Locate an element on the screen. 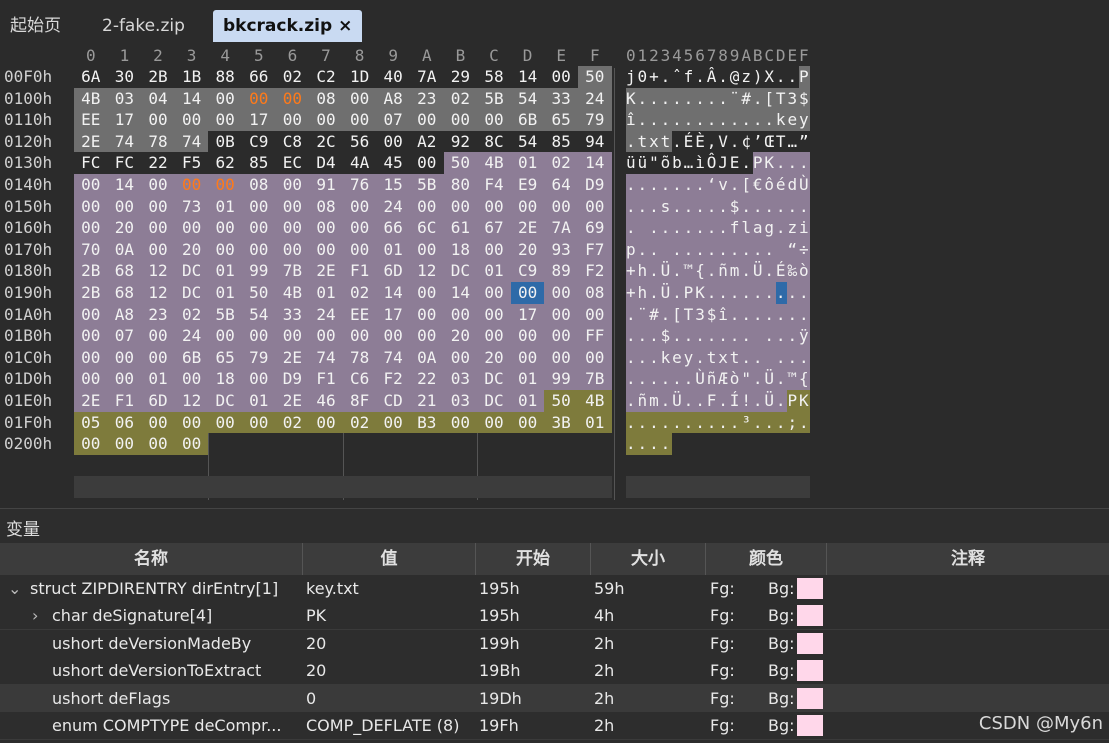  hex-byte: 79 is located at coordinates (595, 120).